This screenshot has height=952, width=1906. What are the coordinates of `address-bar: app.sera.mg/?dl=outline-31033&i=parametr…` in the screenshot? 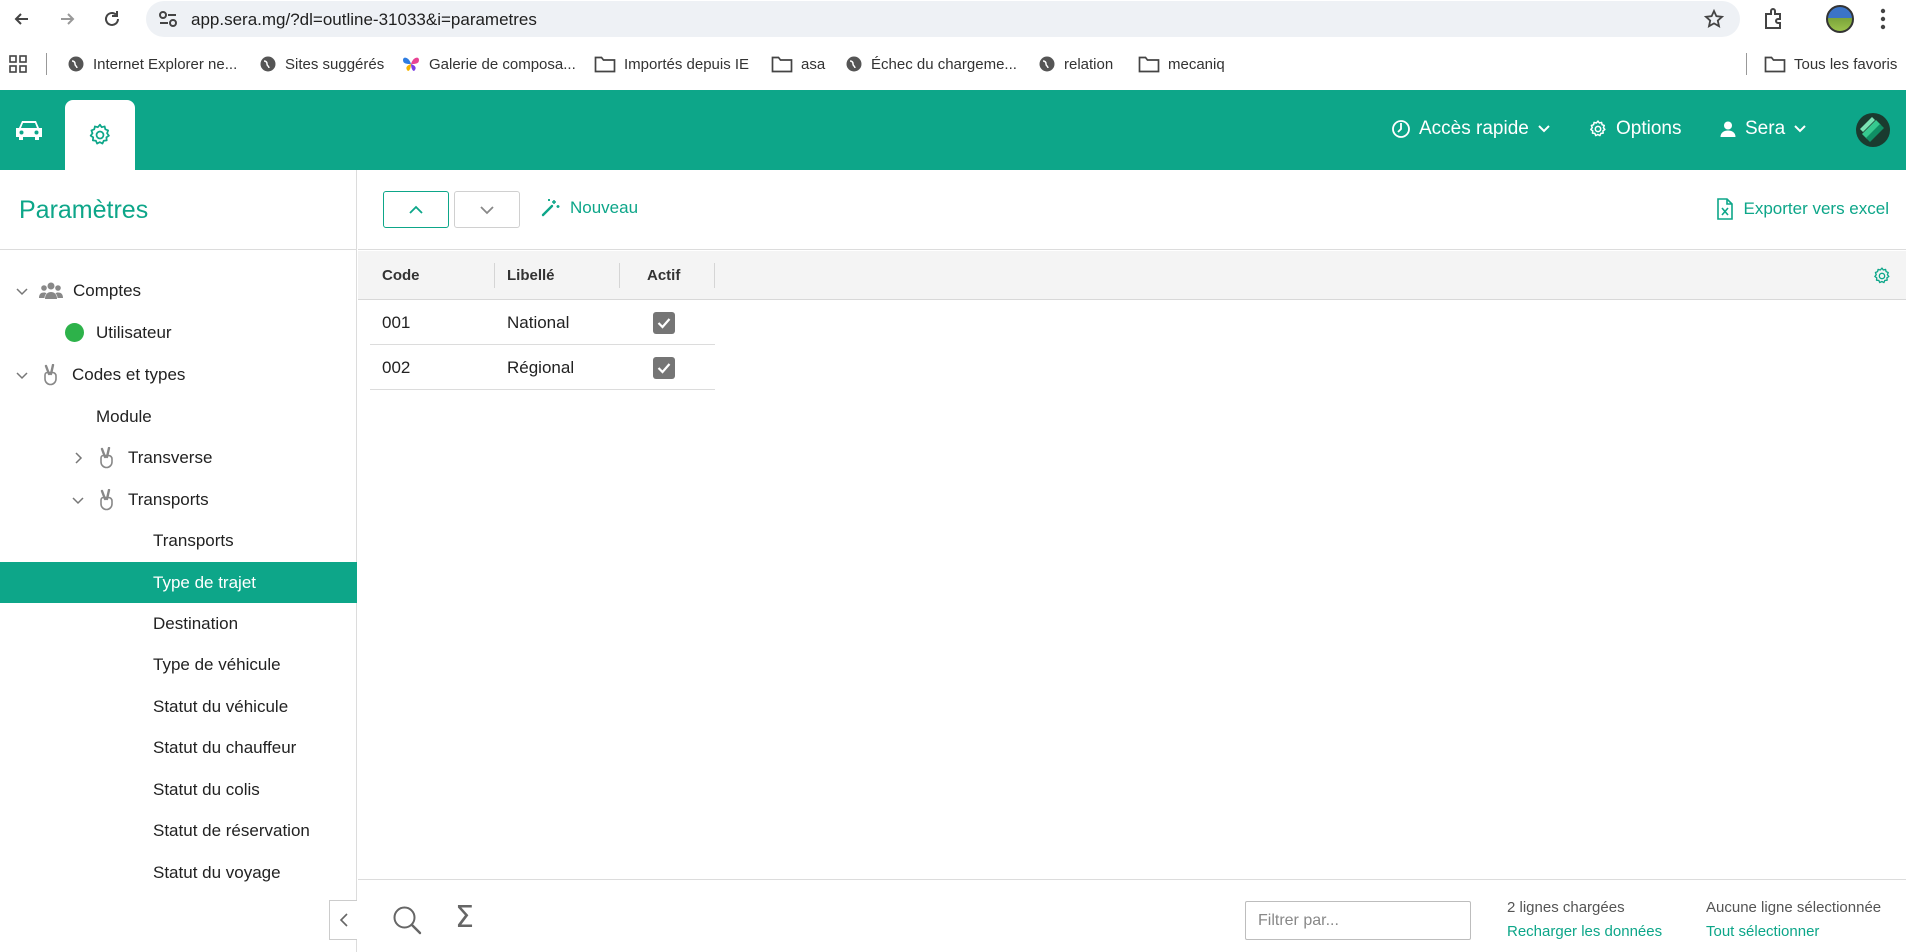 It's located at (943, 19).